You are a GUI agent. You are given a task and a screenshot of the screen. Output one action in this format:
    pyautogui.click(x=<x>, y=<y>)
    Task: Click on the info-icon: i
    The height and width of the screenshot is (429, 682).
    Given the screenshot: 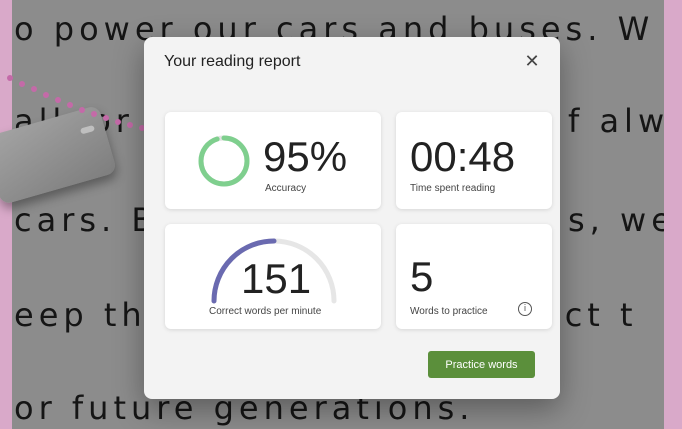 What is the action you would take?
    pyautogui.click(x=525, y=309)
    